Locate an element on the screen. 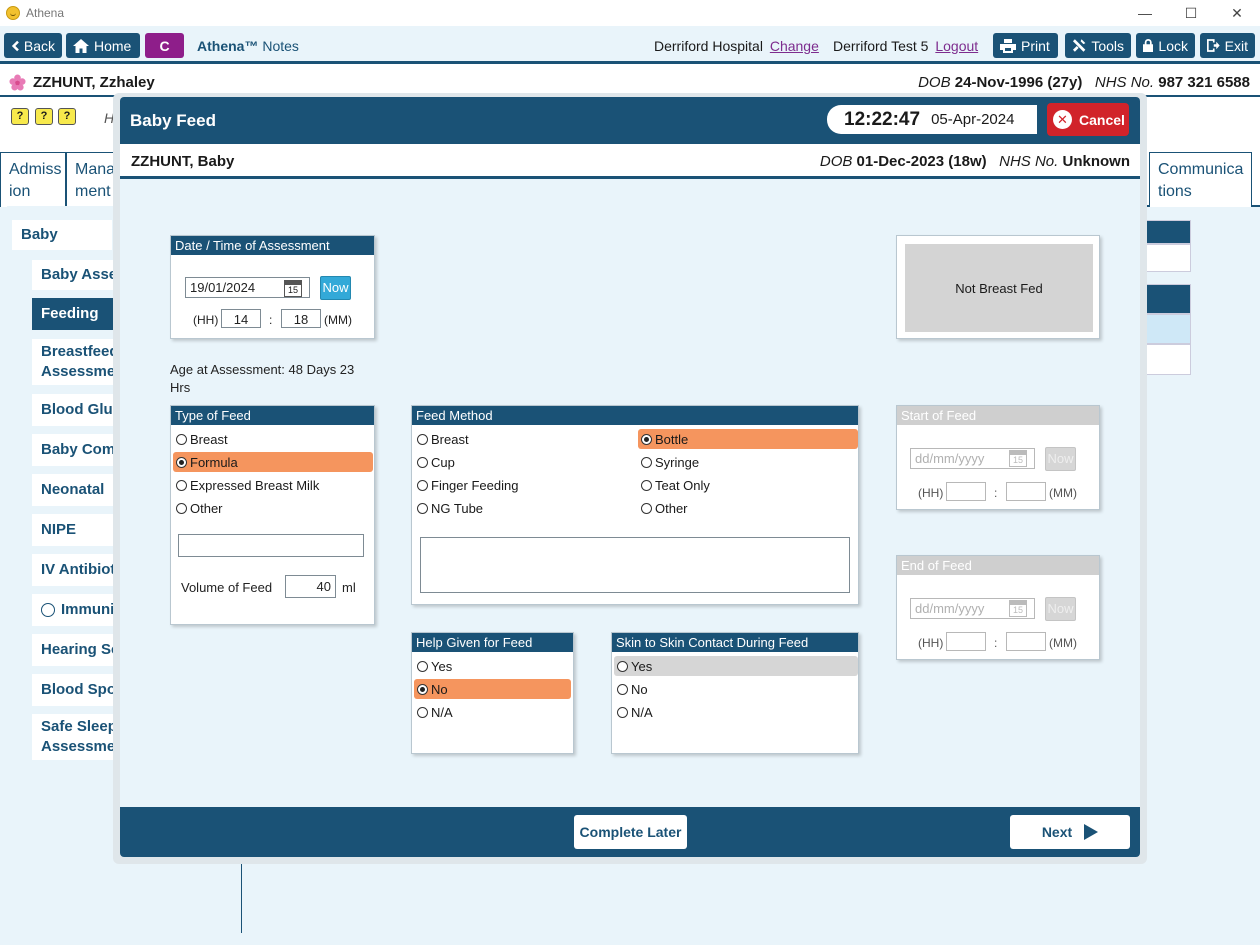 The height and width of the screenshot is (945, 1260). panel-header: Type of Feed is located at coordinates (272, 415).